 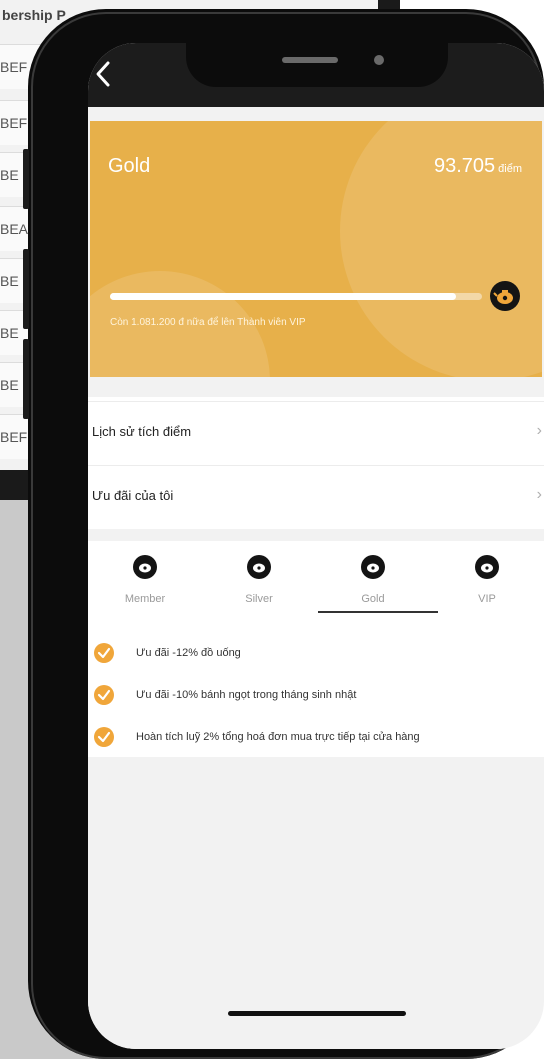 I want to click on tier-label: Gold, so click(x=373, y=599).